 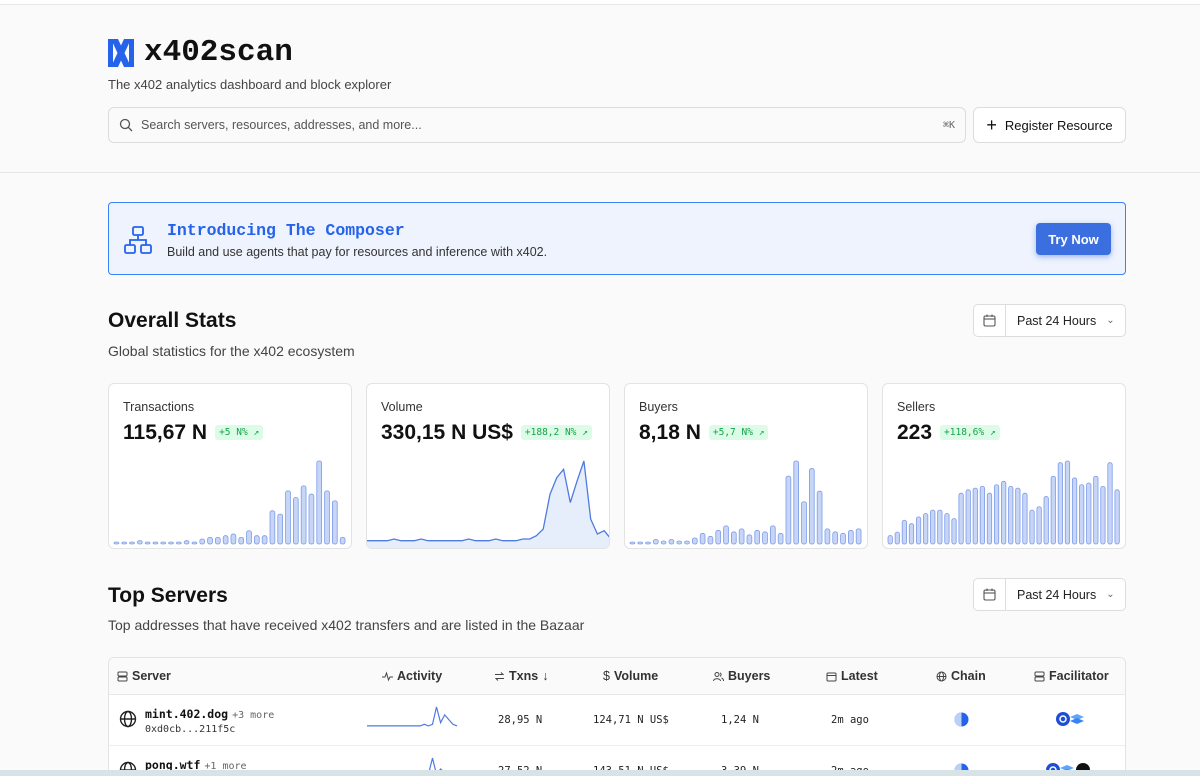 I want to click on volume-cell: 124,71 N US$, so click(x=631, y=720).